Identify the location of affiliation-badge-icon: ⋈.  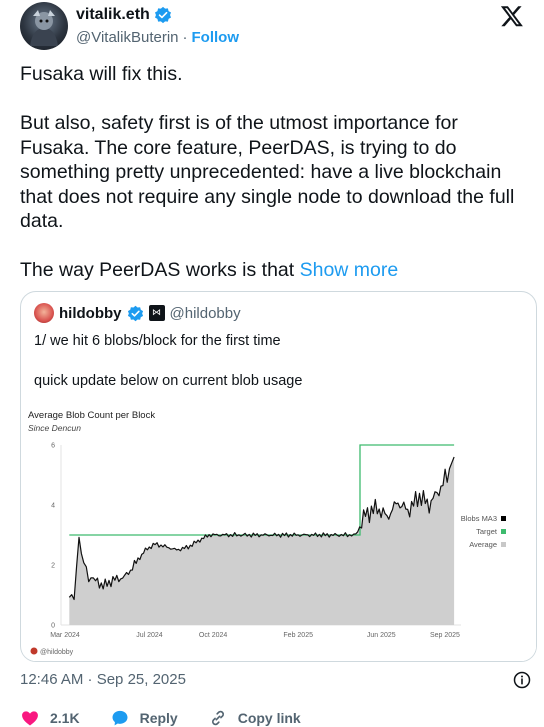
(156, 313).